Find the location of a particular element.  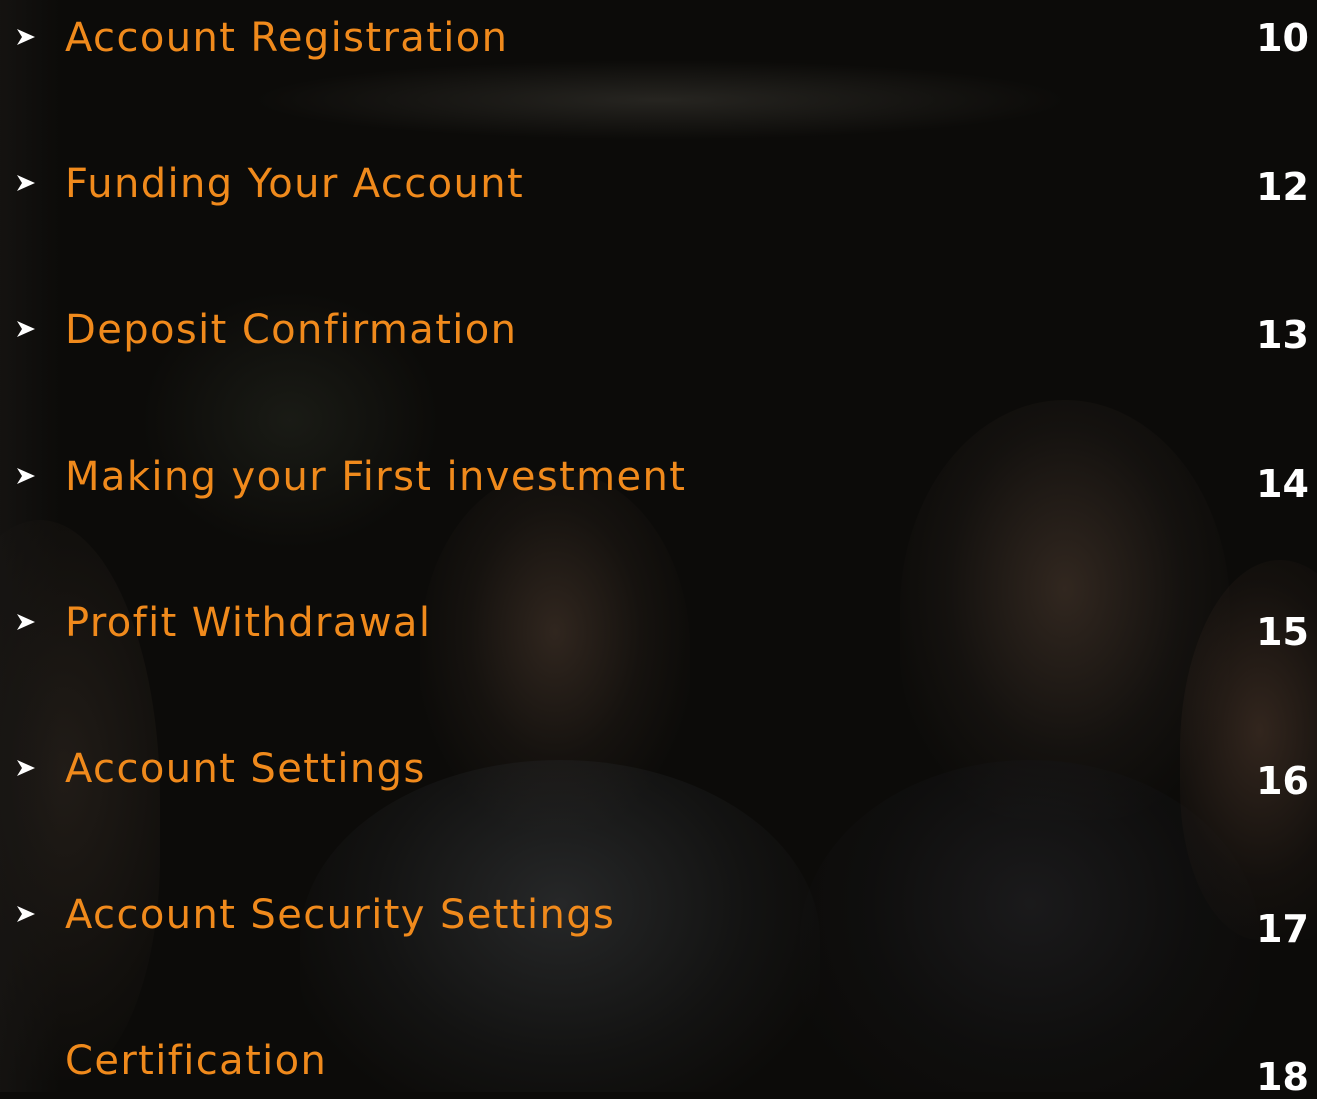

toc-item-page-number: 15 is located at coordinates (1282, 632).